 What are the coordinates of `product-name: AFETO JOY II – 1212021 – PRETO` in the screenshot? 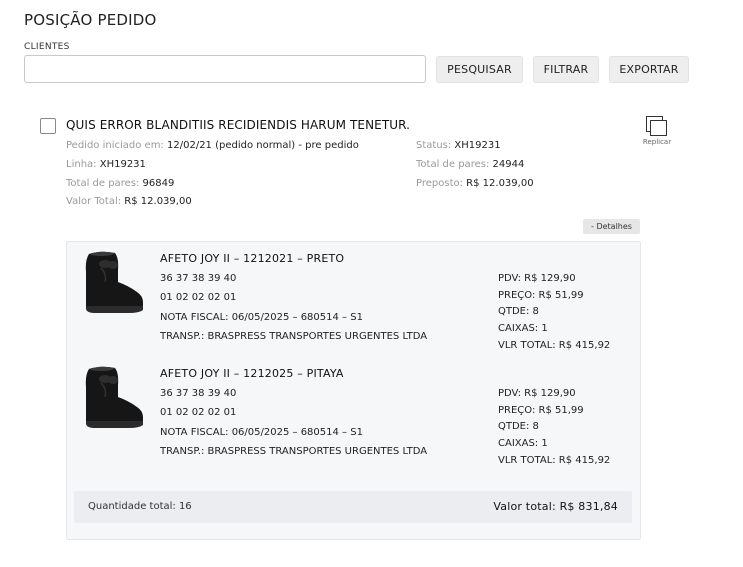 It's located at (252, 258).